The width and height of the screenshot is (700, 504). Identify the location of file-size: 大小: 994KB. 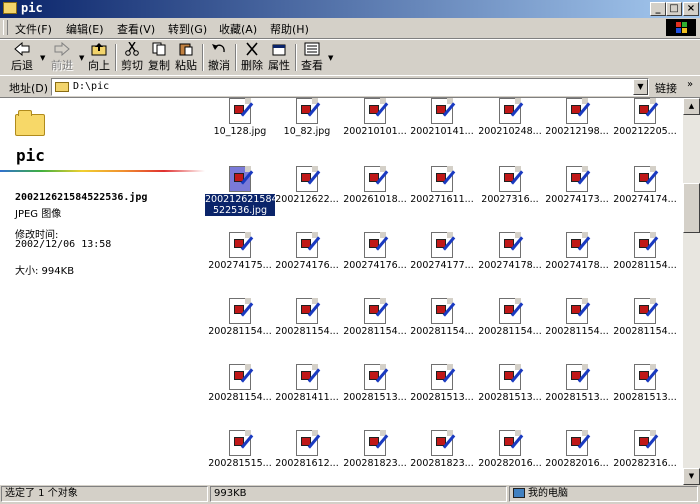
(45, 271).